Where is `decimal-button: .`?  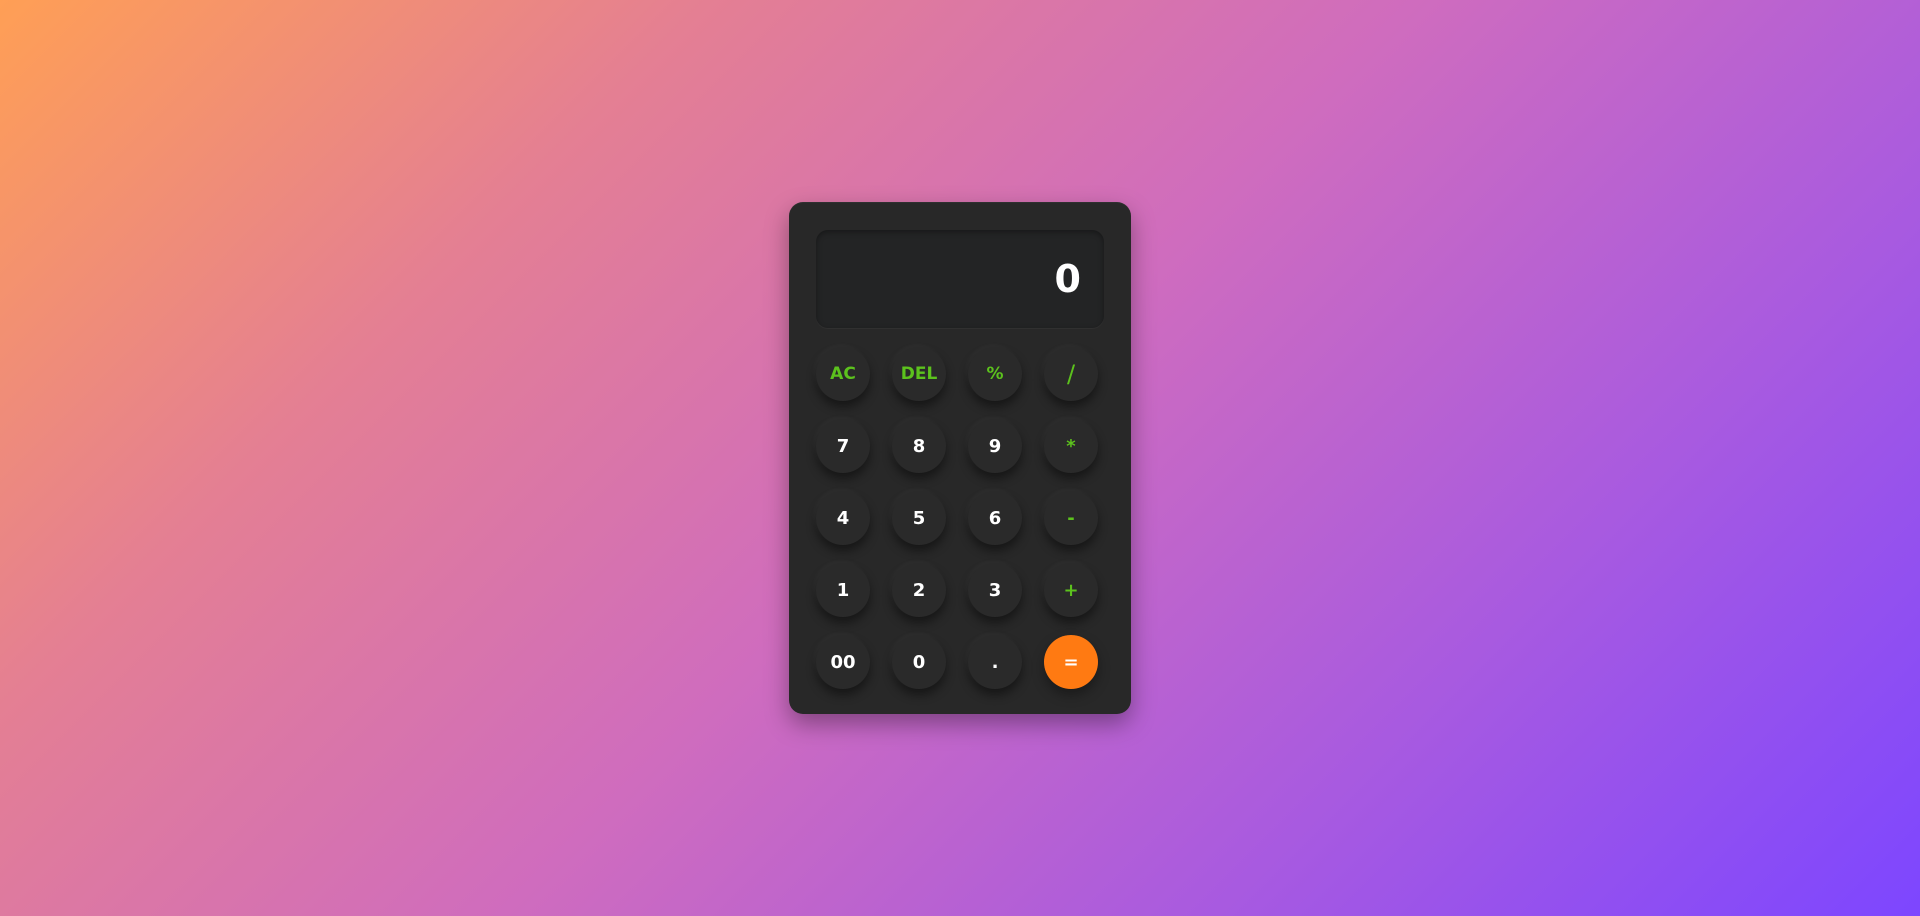 decimal-button: . is located at coordinates (995, 662).